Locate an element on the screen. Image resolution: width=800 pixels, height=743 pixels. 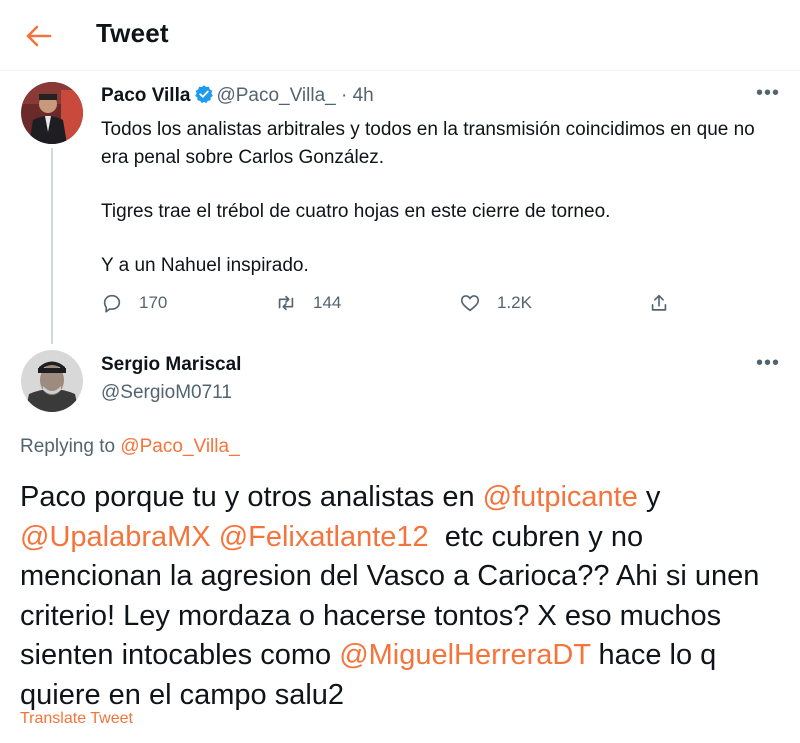
like-count: 1.2K is located at coordinates (514, 302).